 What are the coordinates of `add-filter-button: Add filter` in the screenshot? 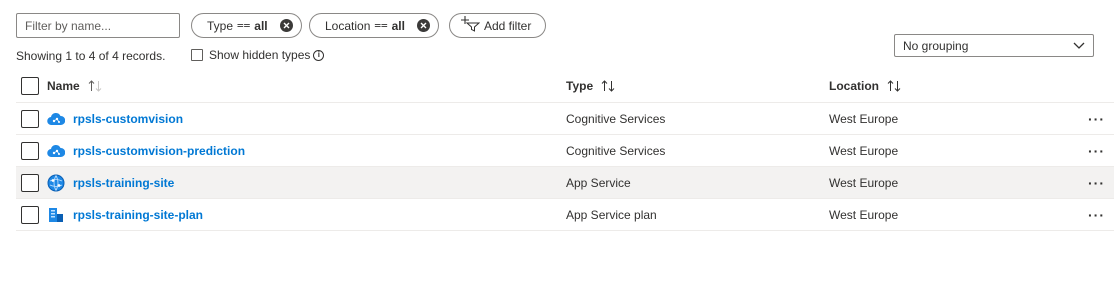 It's located at (498, 25).